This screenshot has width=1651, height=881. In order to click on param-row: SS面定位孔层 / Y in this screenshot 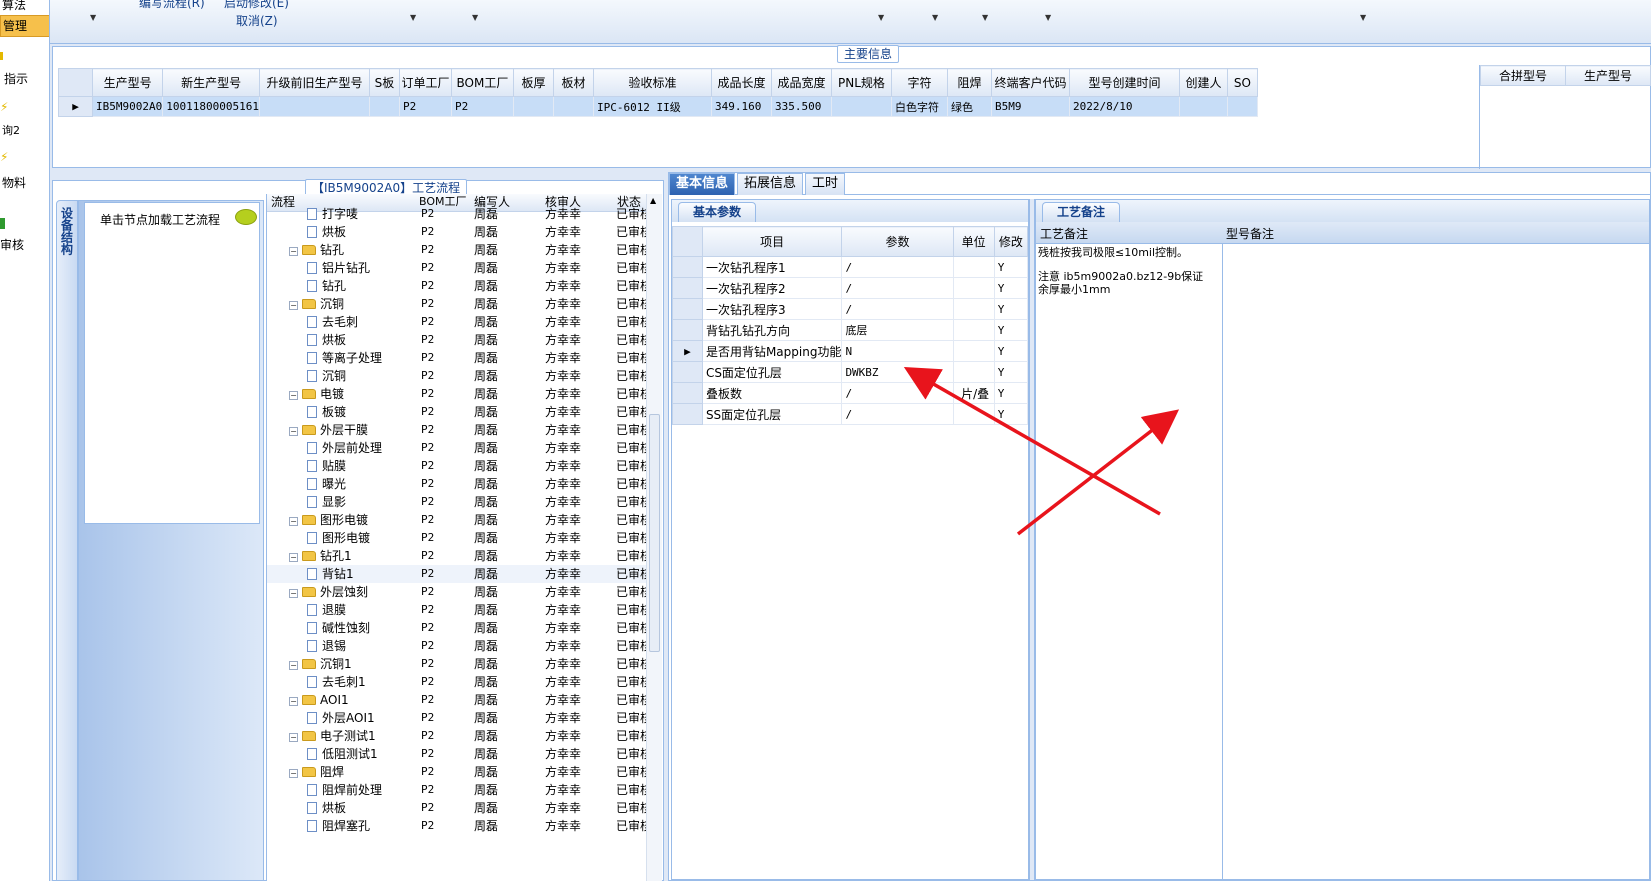, I will do `click(850, 414)`.